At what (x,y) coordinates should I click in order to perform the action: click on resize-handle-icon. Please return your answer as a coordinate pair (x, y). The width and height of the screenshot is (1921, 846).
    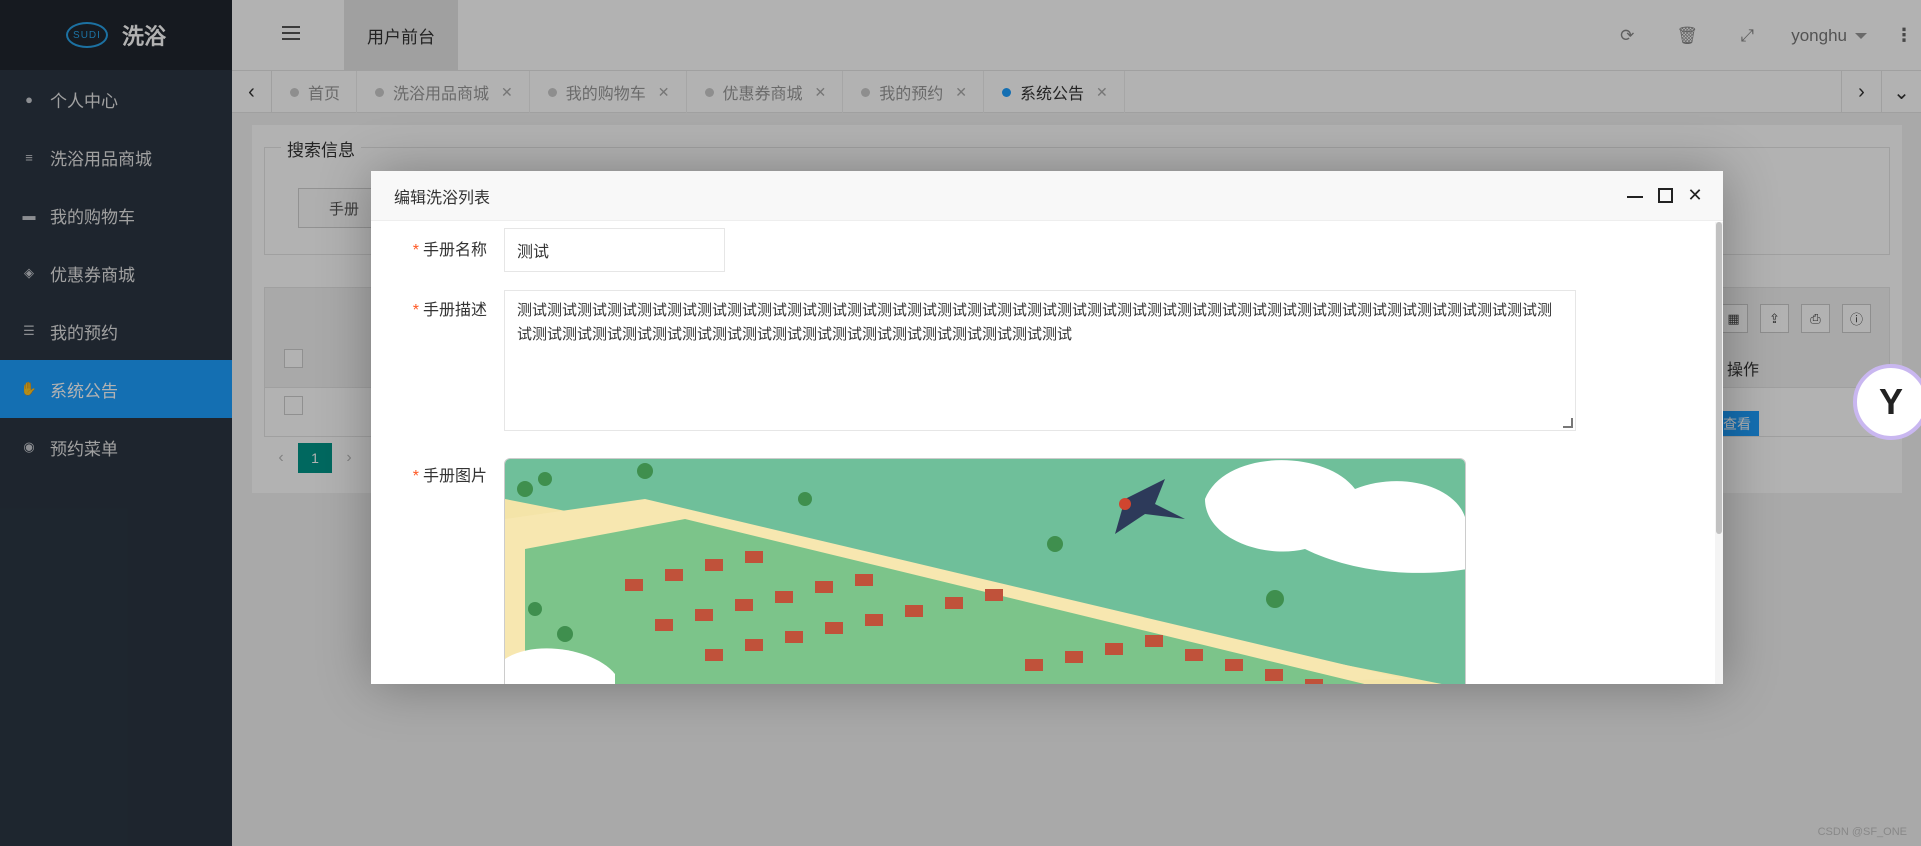
    Looking at the image, I should click on (1568, 423).